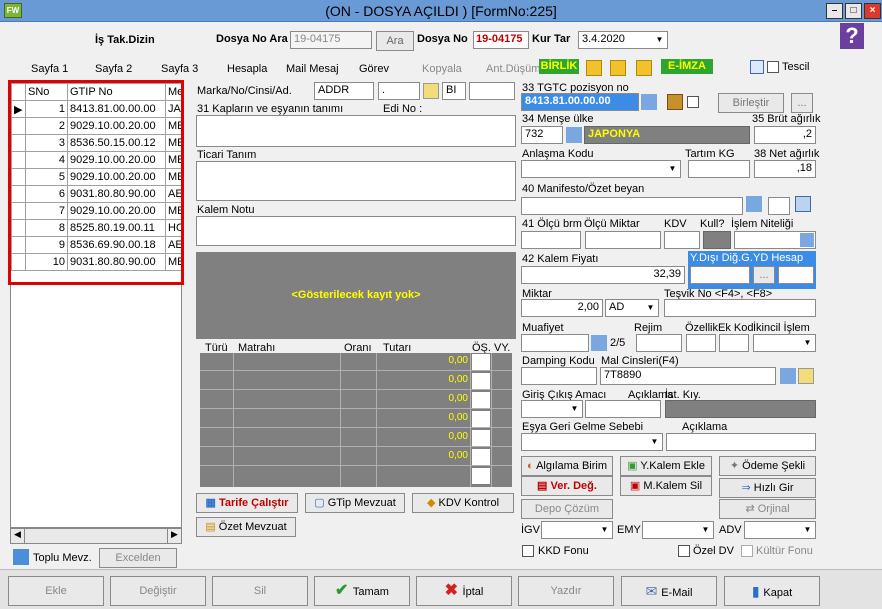 The width and height of the screenshot is (882, 609). I want to click on brut-input: ,2, so click(785, 135).